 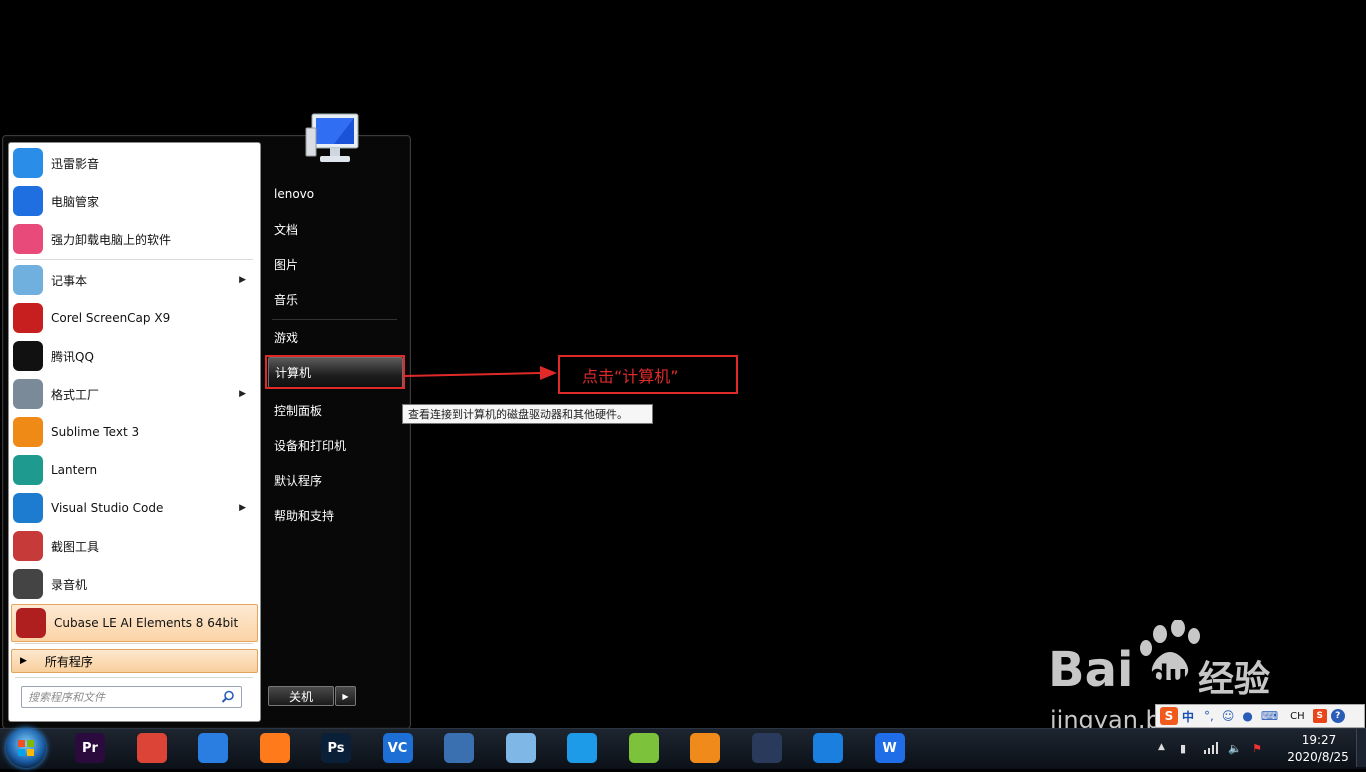 What do you see at coordinates (151, 748) in the screenshot?
I see `chrome-icon` at bounding box center [151, 748].